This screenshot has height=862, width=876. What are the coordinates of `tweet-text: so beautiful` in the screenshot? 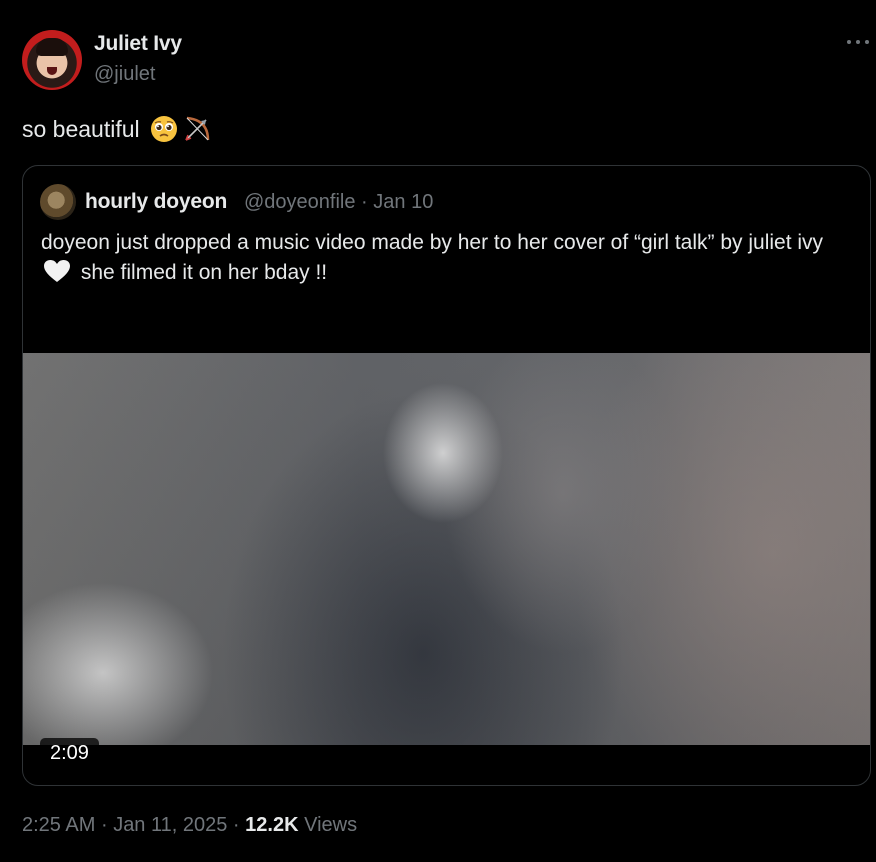 It's located at (117, 129).